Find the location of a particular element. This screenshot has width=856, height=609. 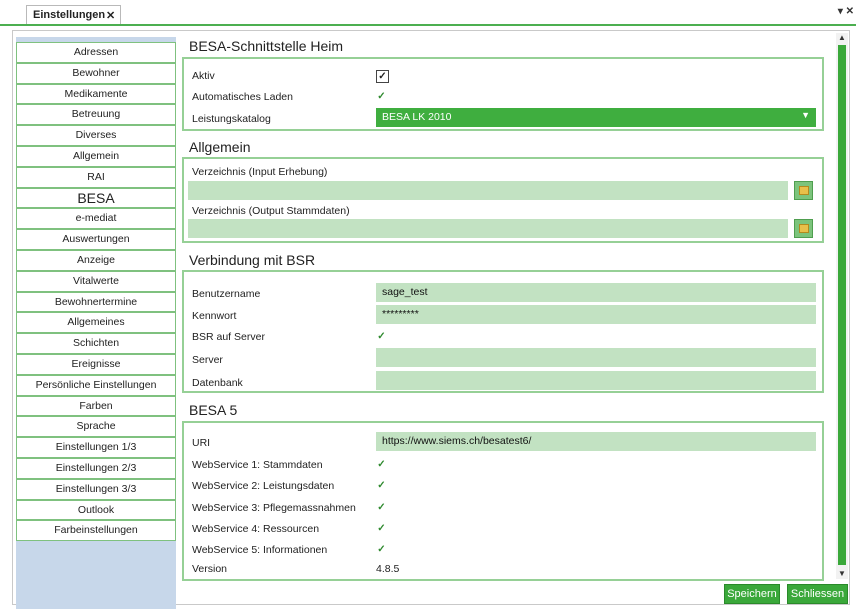

sidebar-item-betreuung: Betreuung is located at coordinates (96, 115).